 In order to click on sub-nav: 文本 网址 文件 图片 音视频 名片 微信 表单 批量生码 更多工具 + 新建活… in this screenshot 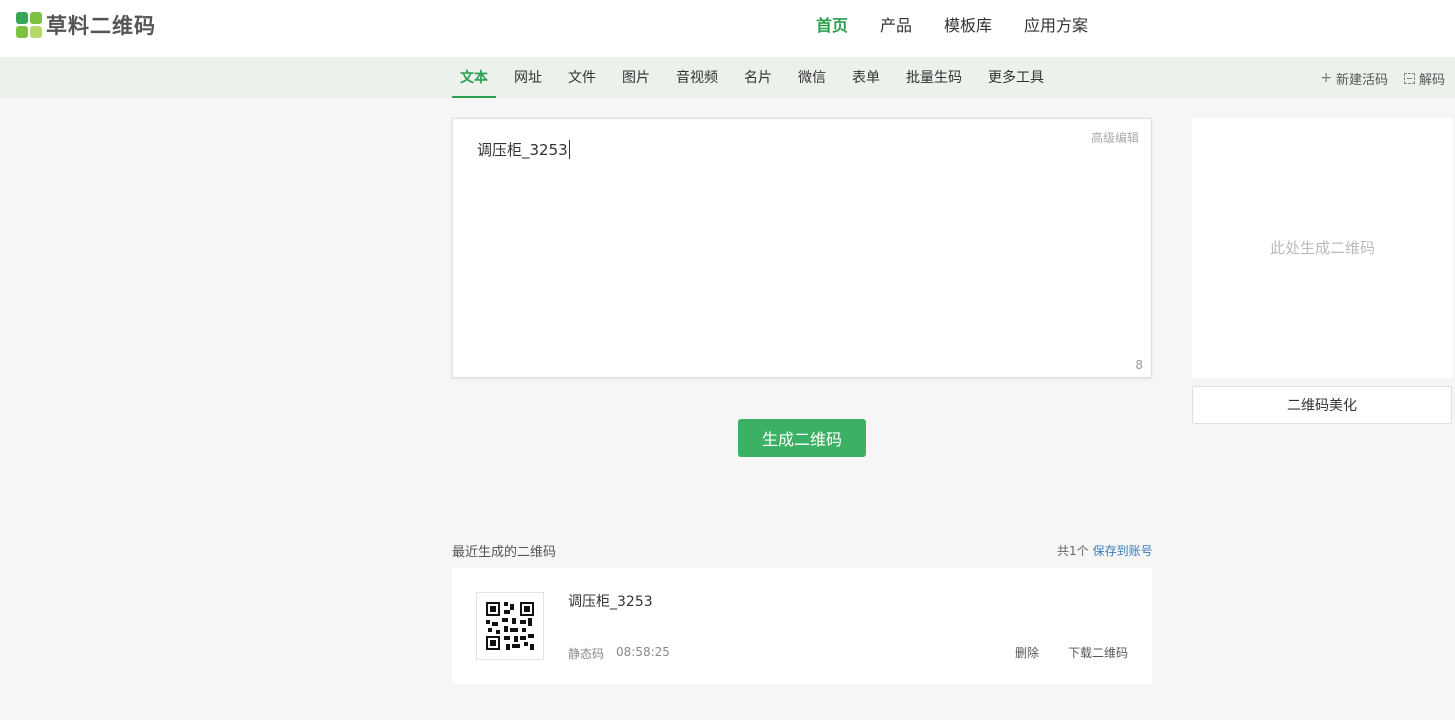, I will do `click(727, 78)`.